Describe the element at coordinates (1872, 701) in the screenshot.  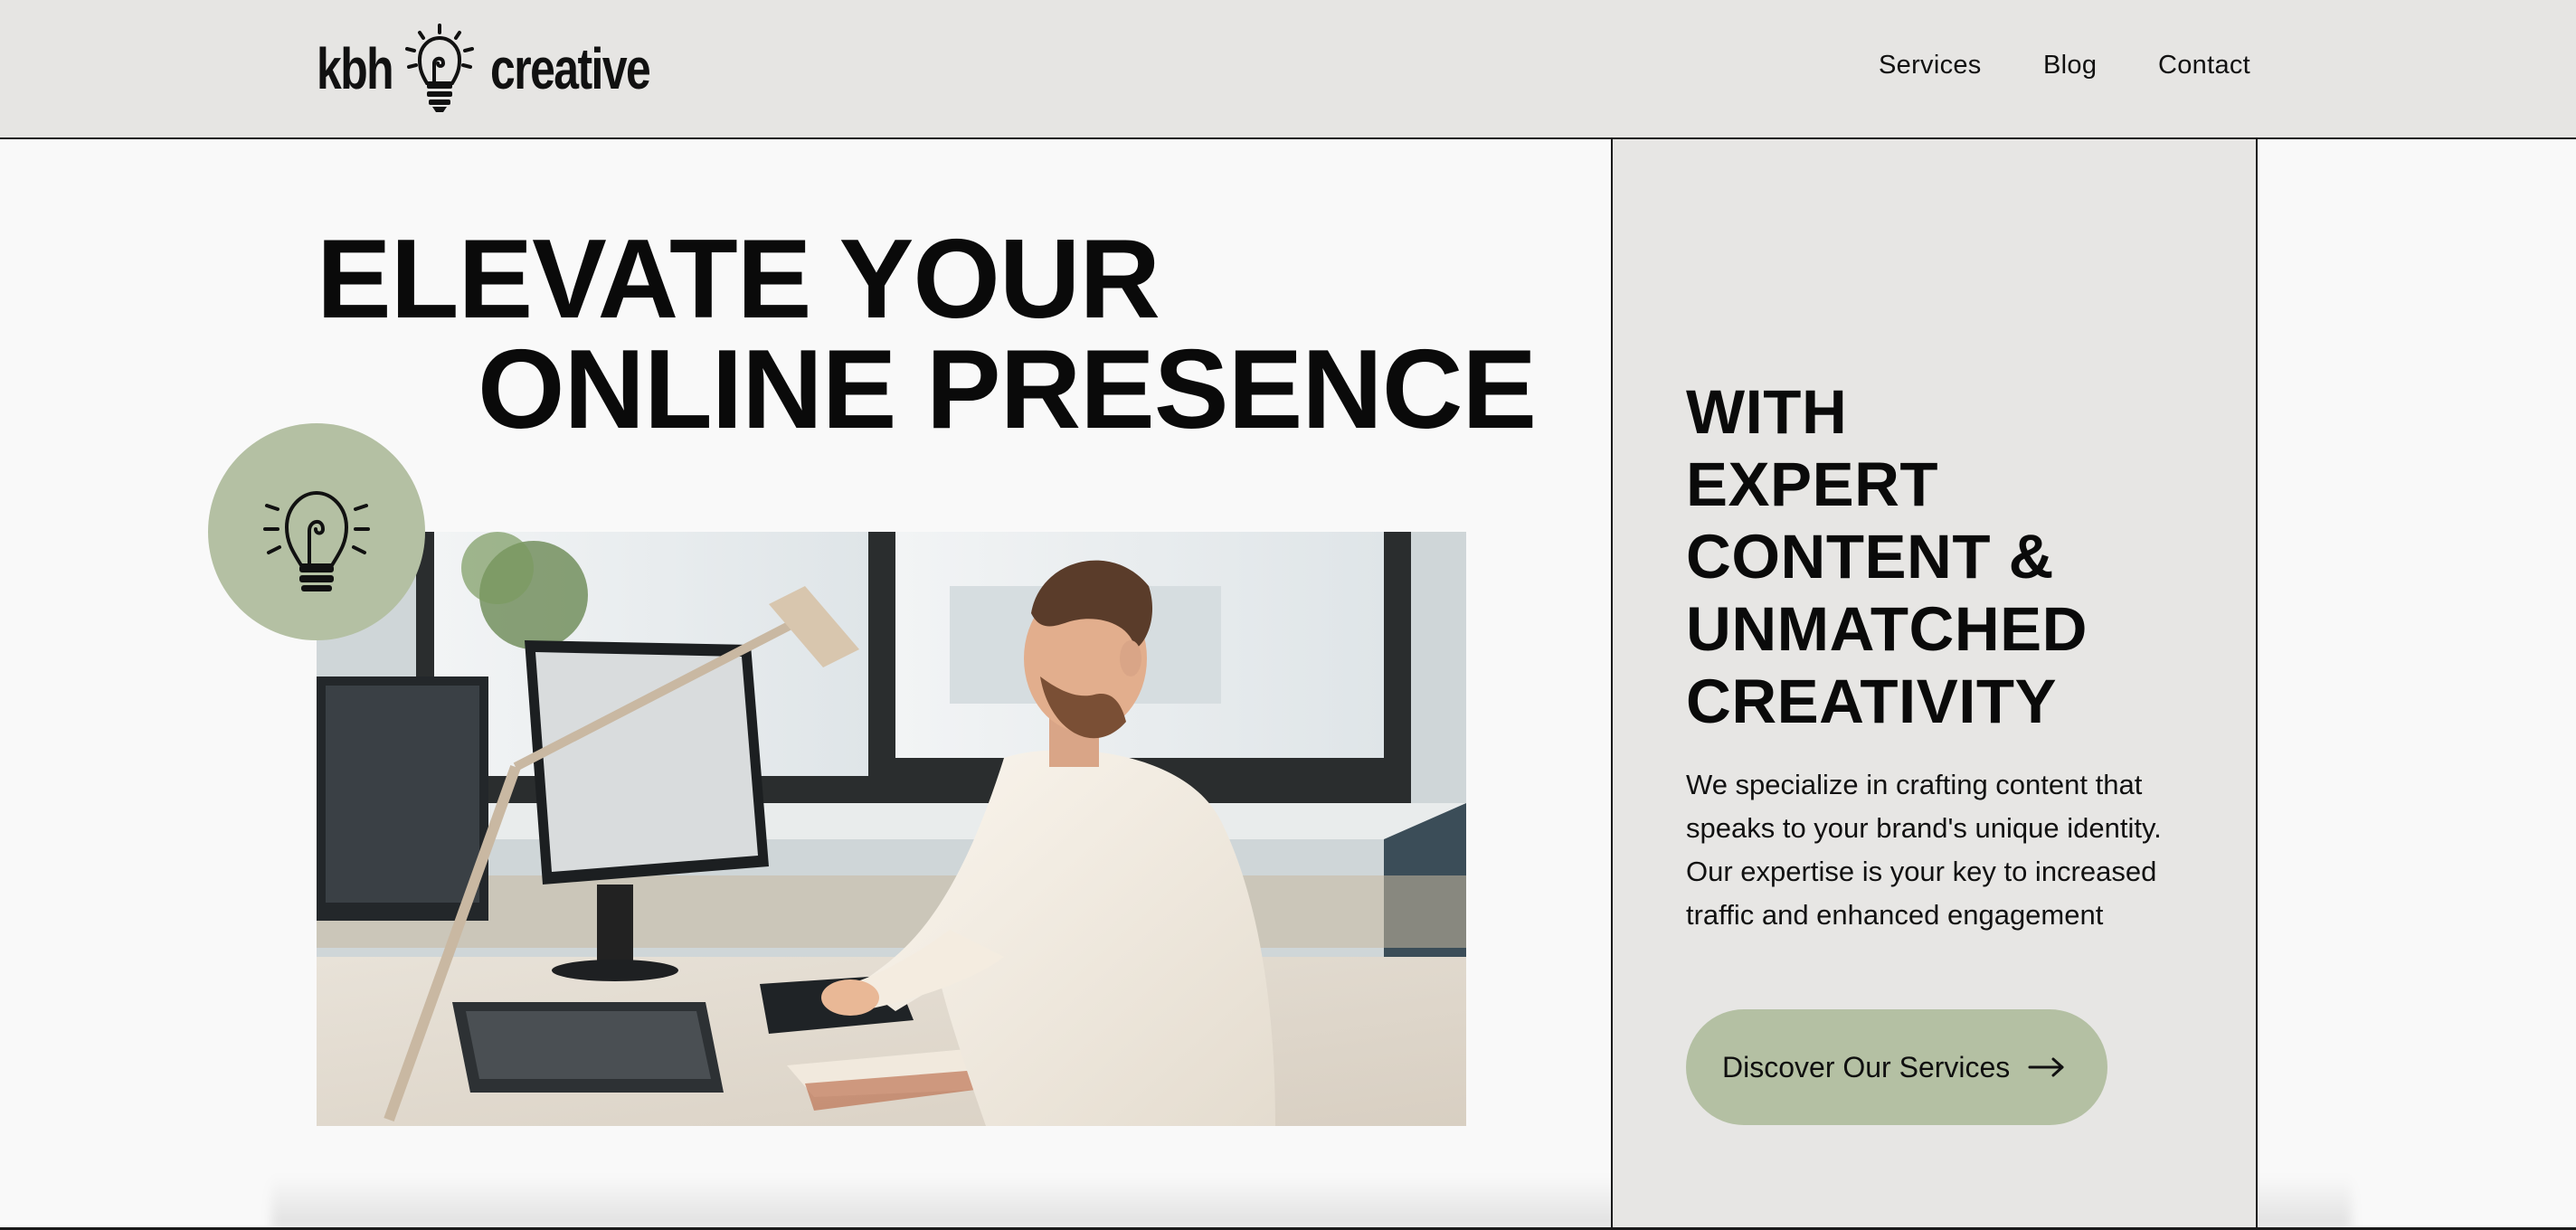
I see `panel-heading-line: CREATIVITY` at that location.